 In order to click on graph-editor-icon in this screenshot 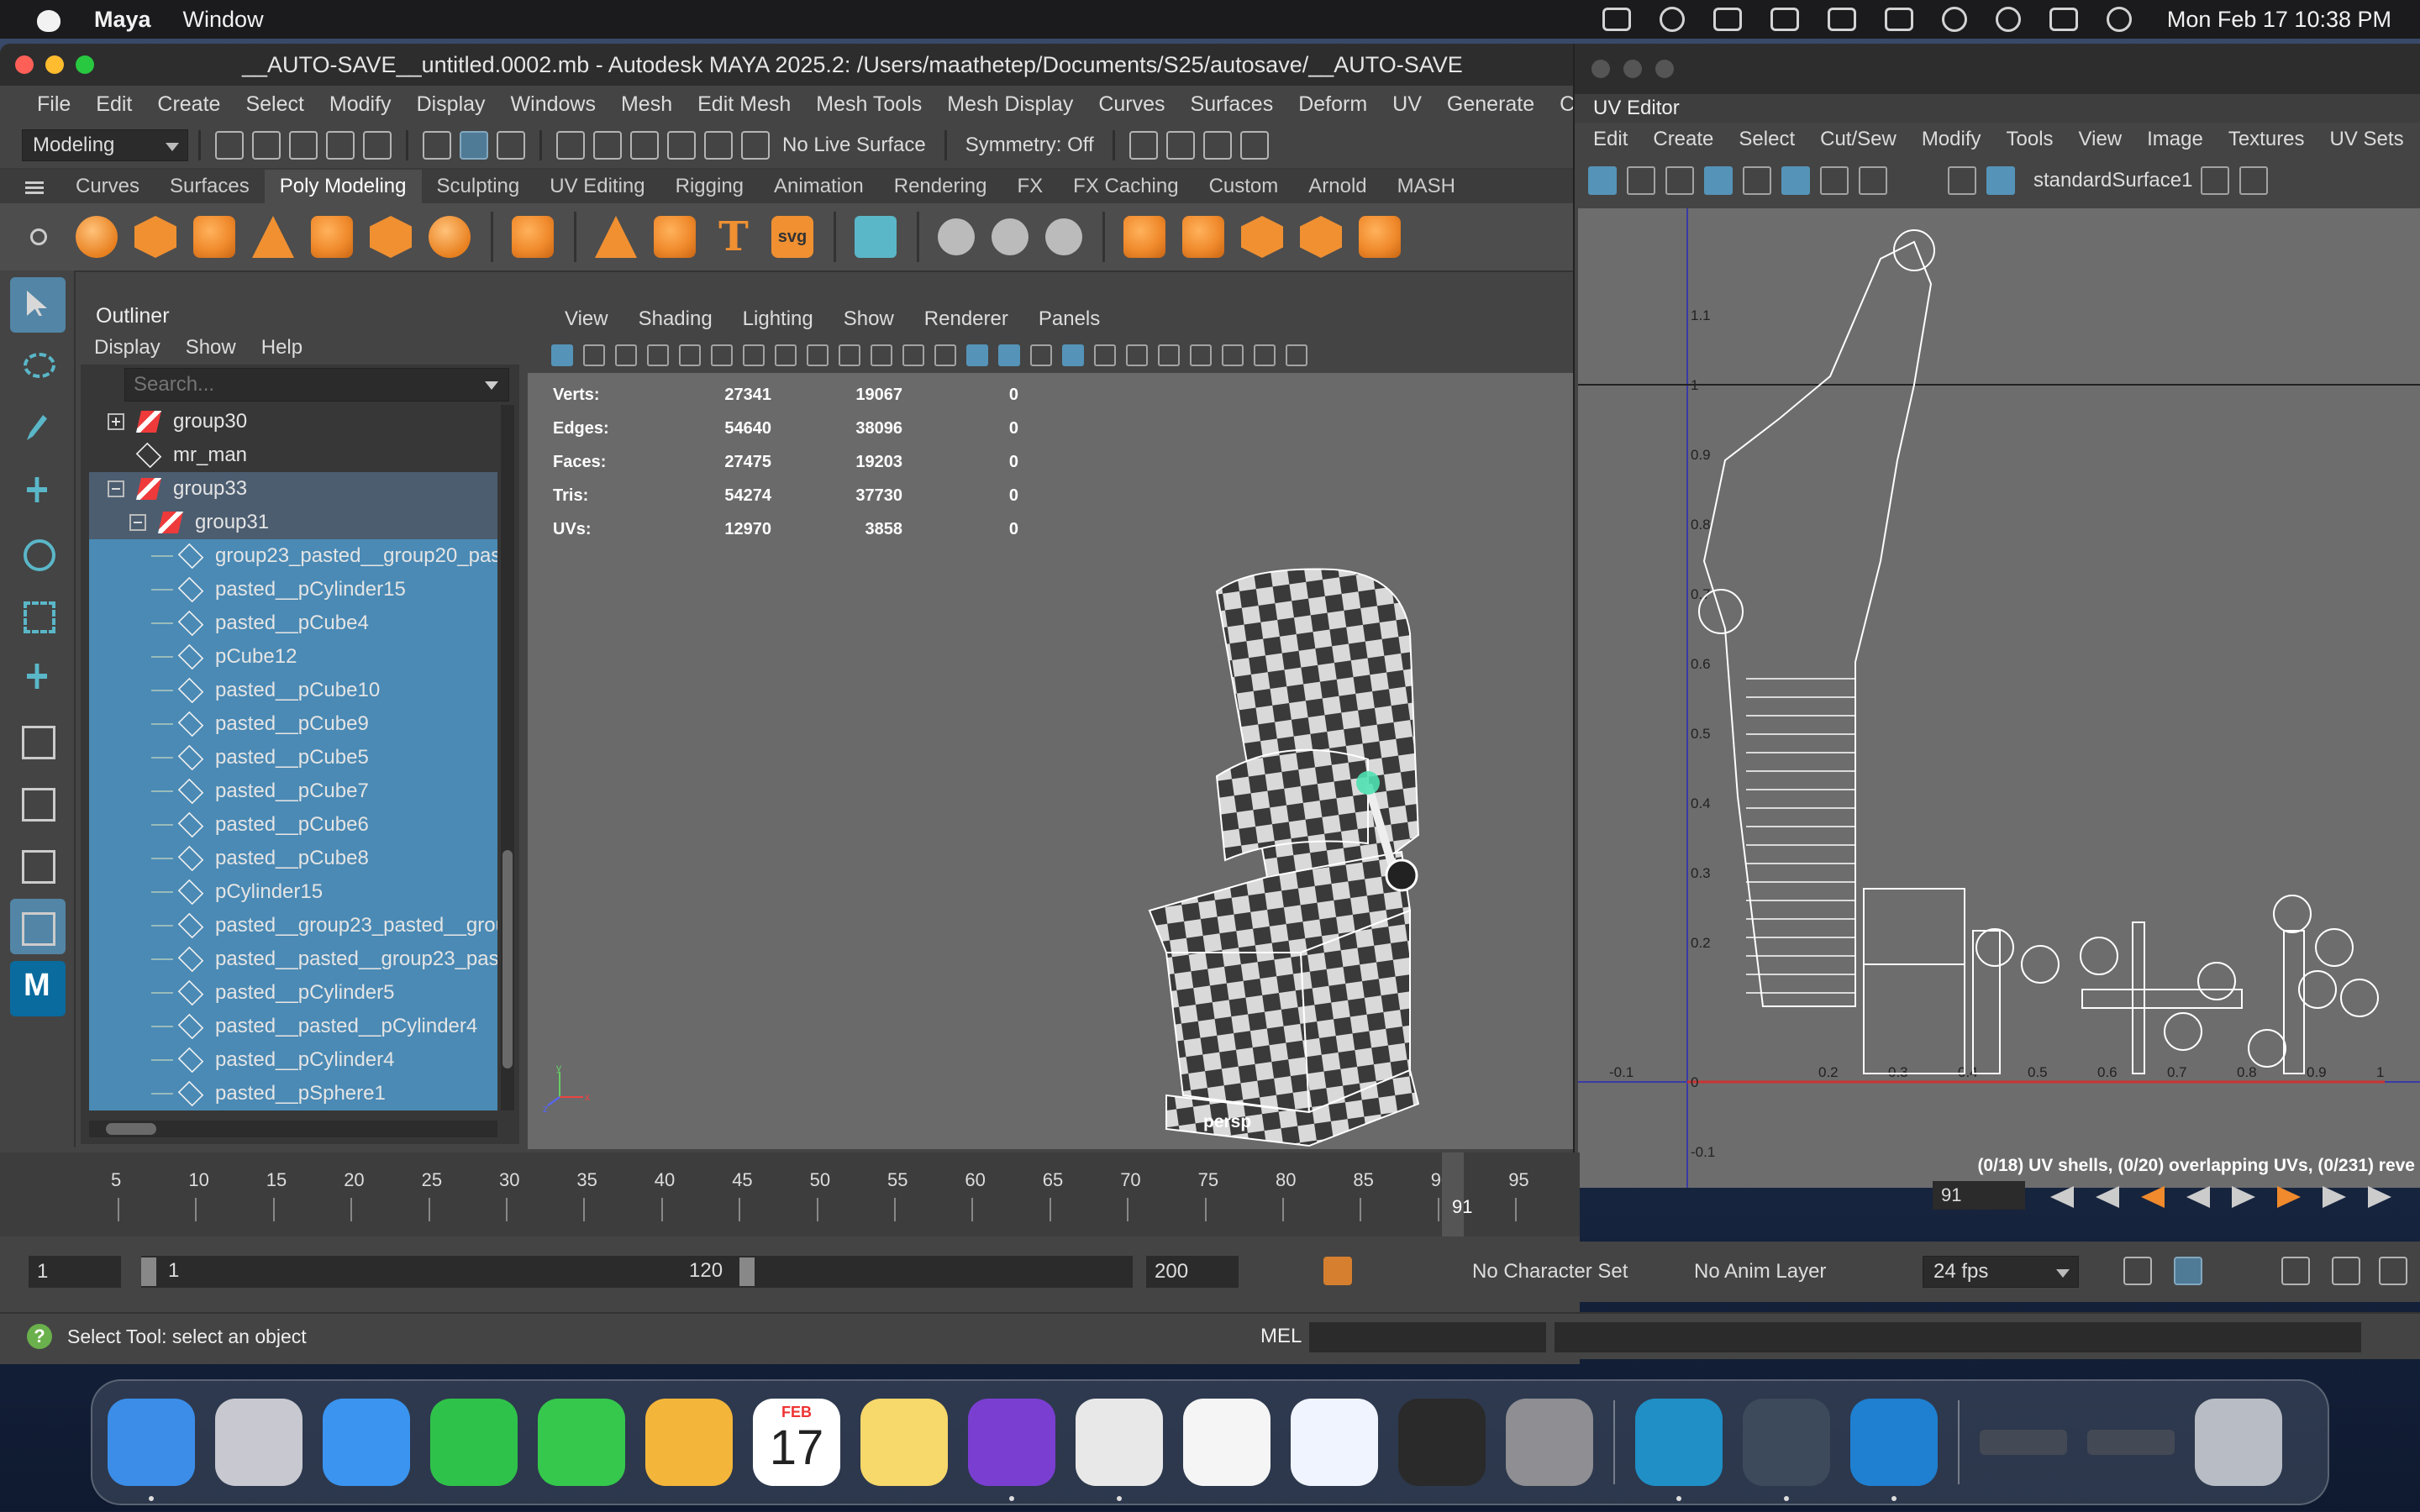, I will do `click(2188, 1271)`.